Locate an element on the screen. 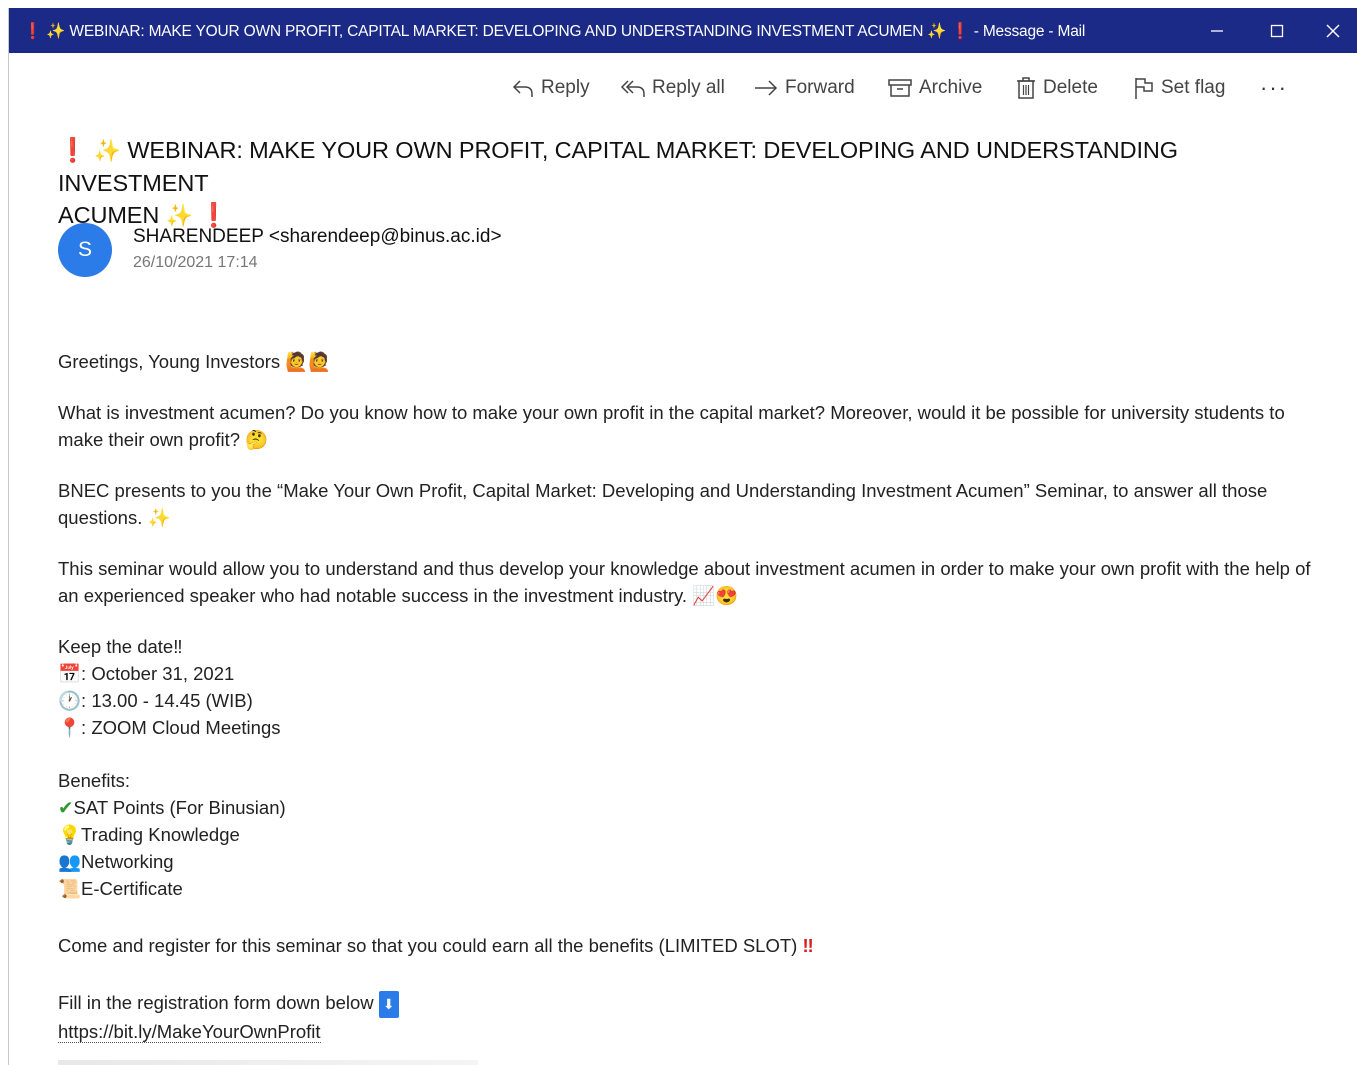  benefit-item: 💡Trading Knowledge is located at coordinates (693, 834).